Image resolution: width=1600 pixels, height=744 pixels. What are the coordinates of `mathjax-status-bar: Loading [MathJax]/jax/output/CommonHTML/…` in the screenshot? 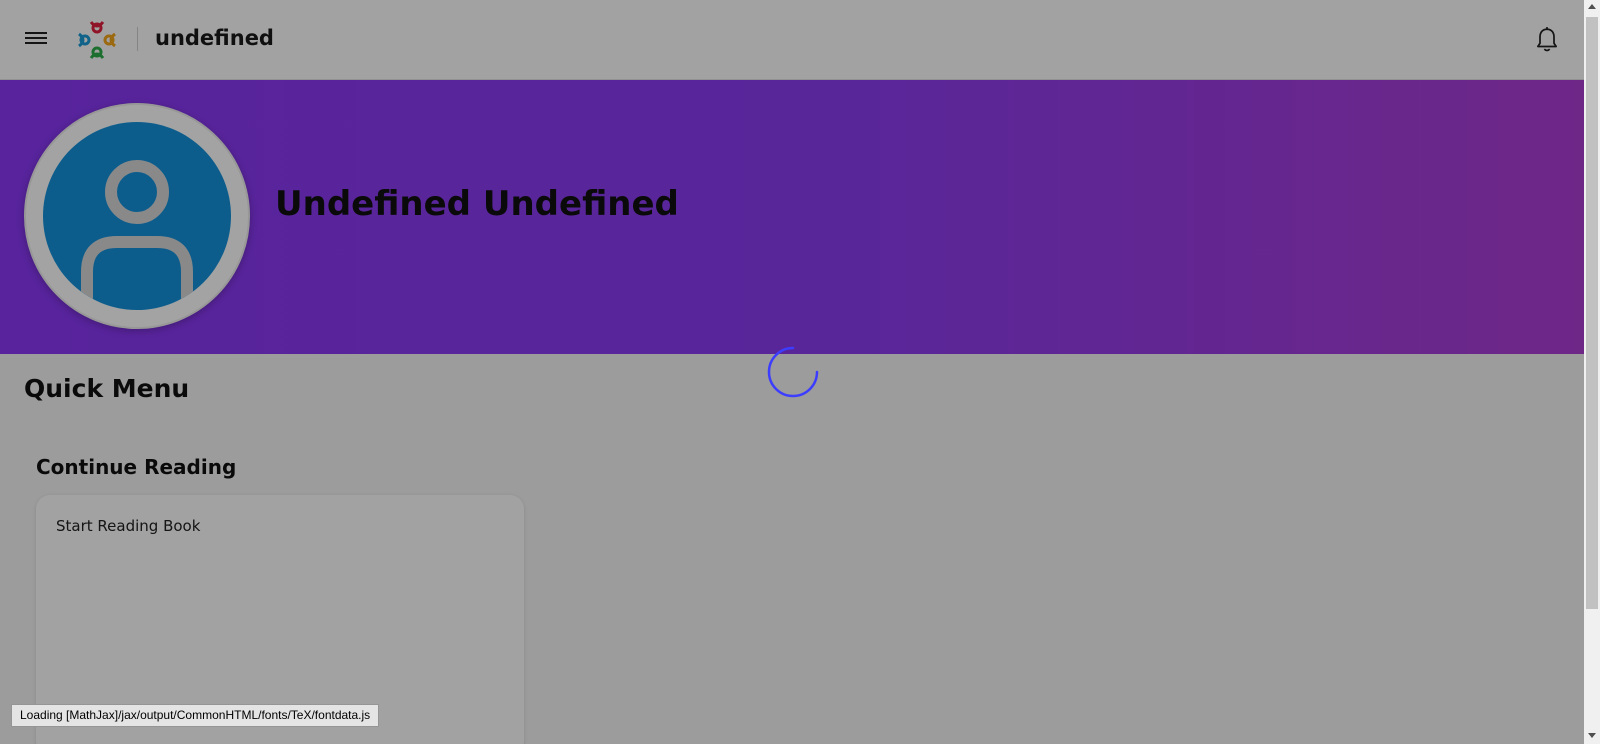 It's located at (195, 715).